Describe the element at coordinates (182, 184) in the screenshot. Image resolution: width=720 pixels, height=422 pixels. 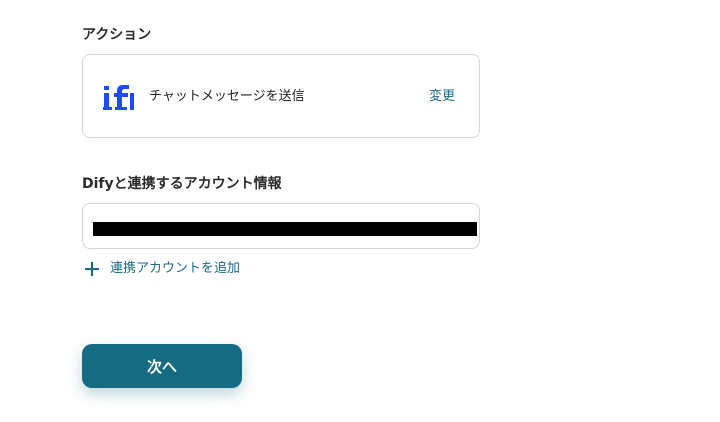
I see `account-section-label: Difyと連携するアカウント情報` at that location.